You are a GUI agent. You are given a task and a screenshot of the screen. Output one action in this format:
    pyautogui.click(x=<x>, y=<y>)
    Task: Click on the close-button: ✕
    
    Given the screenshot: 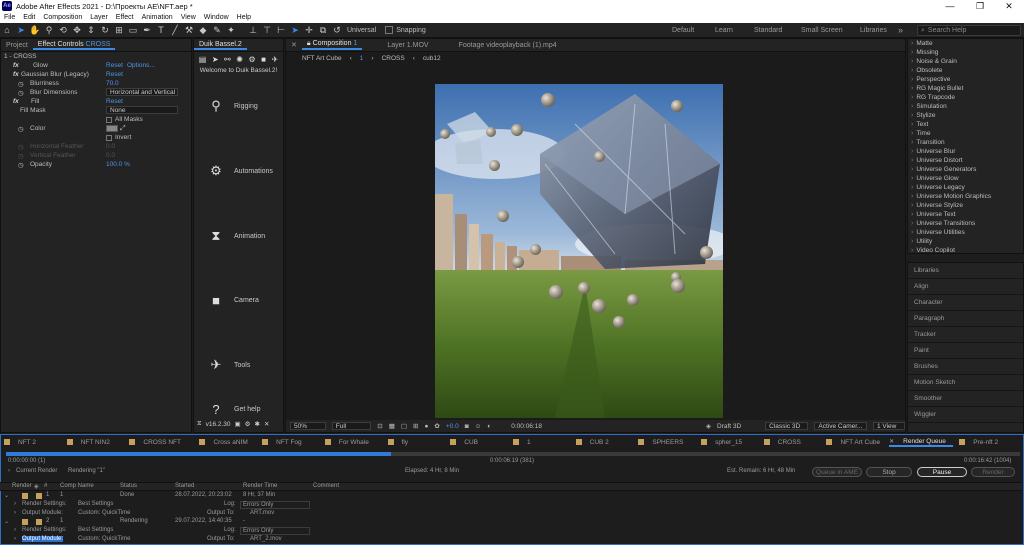 What is the action you would take?
    pyautogui.click(x=1009, y=6)
    